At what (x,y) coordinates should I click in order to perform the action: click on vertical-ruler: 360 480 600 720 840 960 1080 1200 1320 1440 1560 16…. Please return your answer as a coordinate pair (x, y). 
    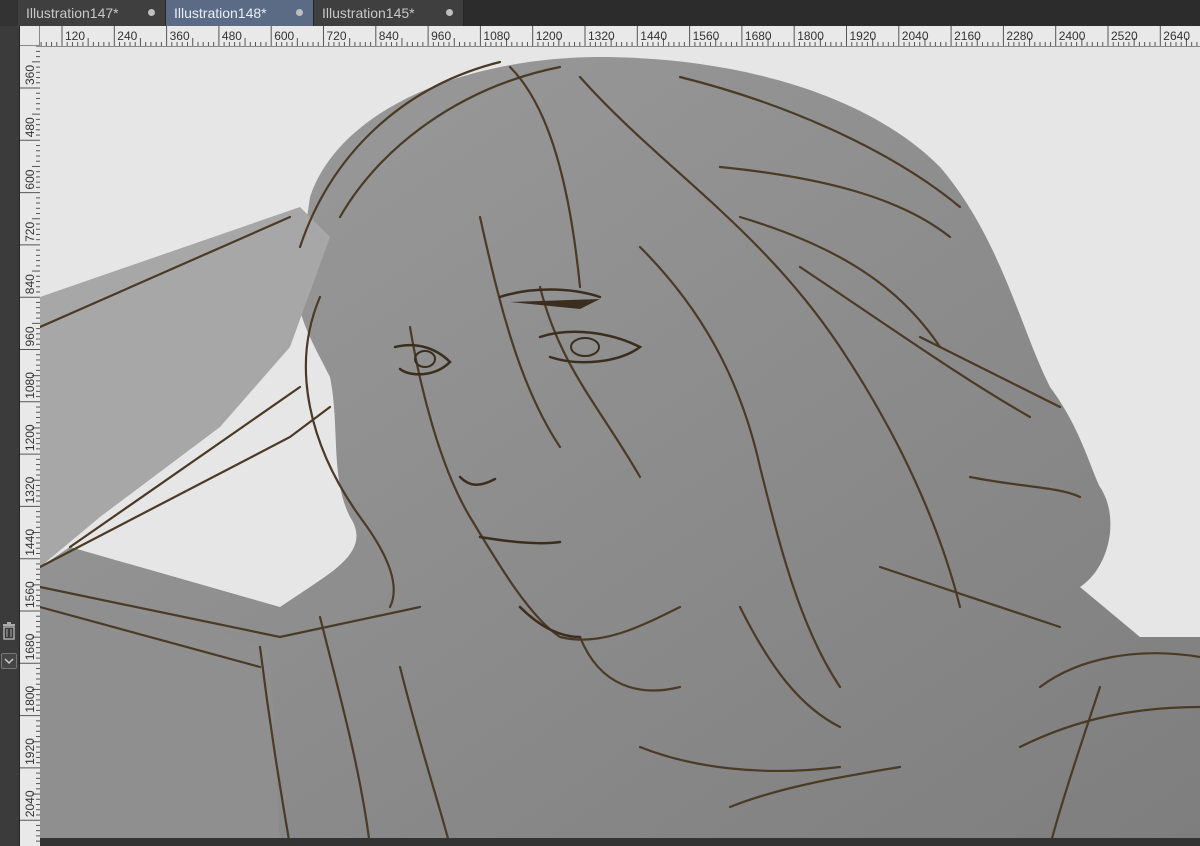
    Looking at the image, I should click on (30, 446).